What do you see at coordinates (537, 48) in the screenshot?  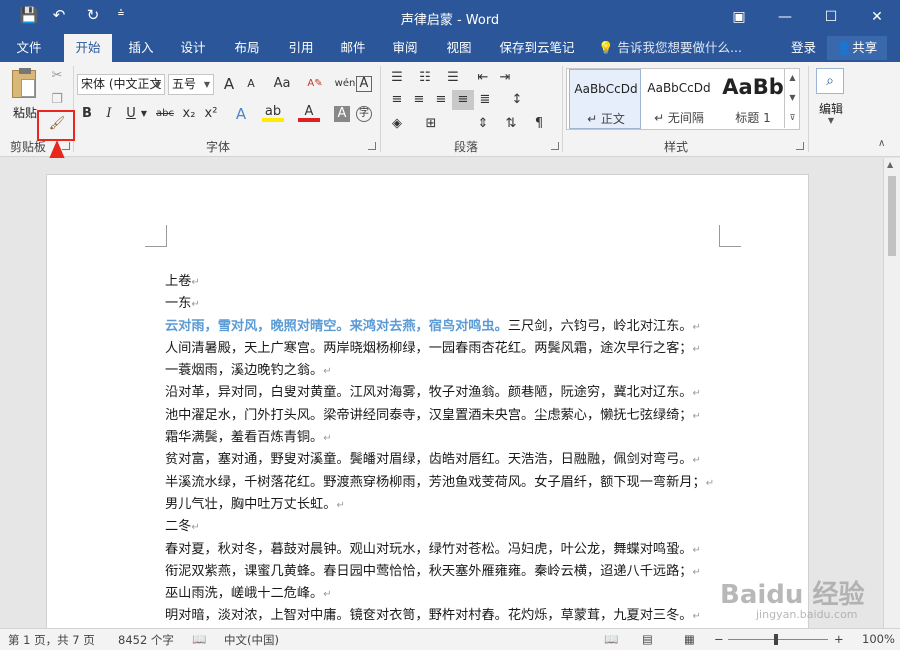 I see `tab-save-to-cloud-notes: 保存到云笔记` at bounding box center [537, 48].